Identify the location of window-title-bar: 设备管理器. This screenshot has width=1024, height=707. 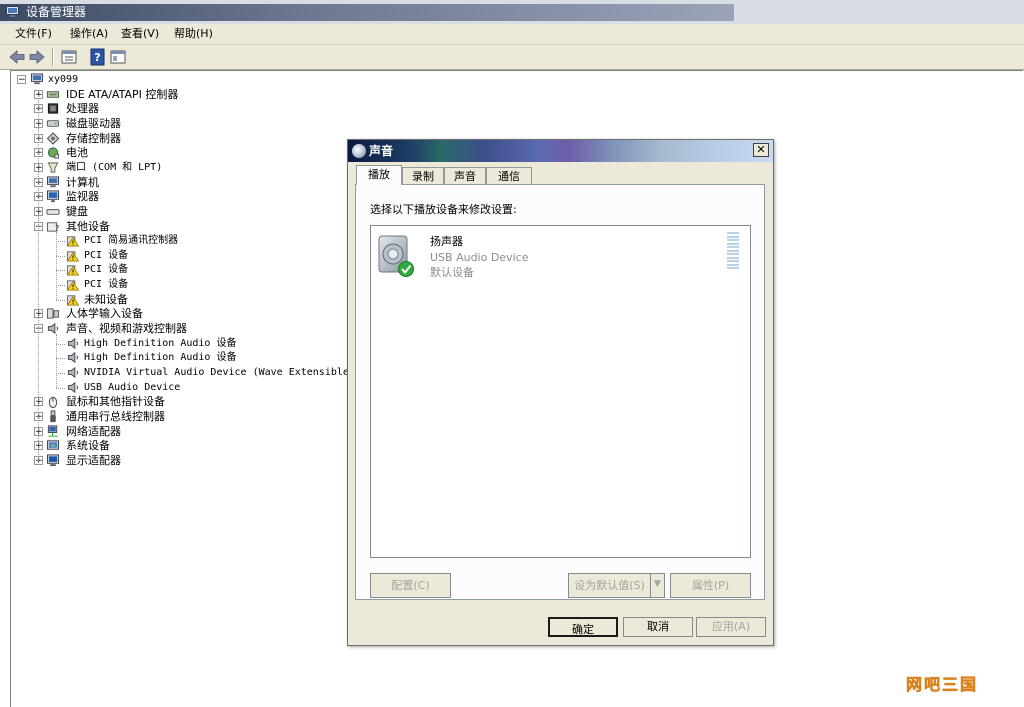
(512, 12).